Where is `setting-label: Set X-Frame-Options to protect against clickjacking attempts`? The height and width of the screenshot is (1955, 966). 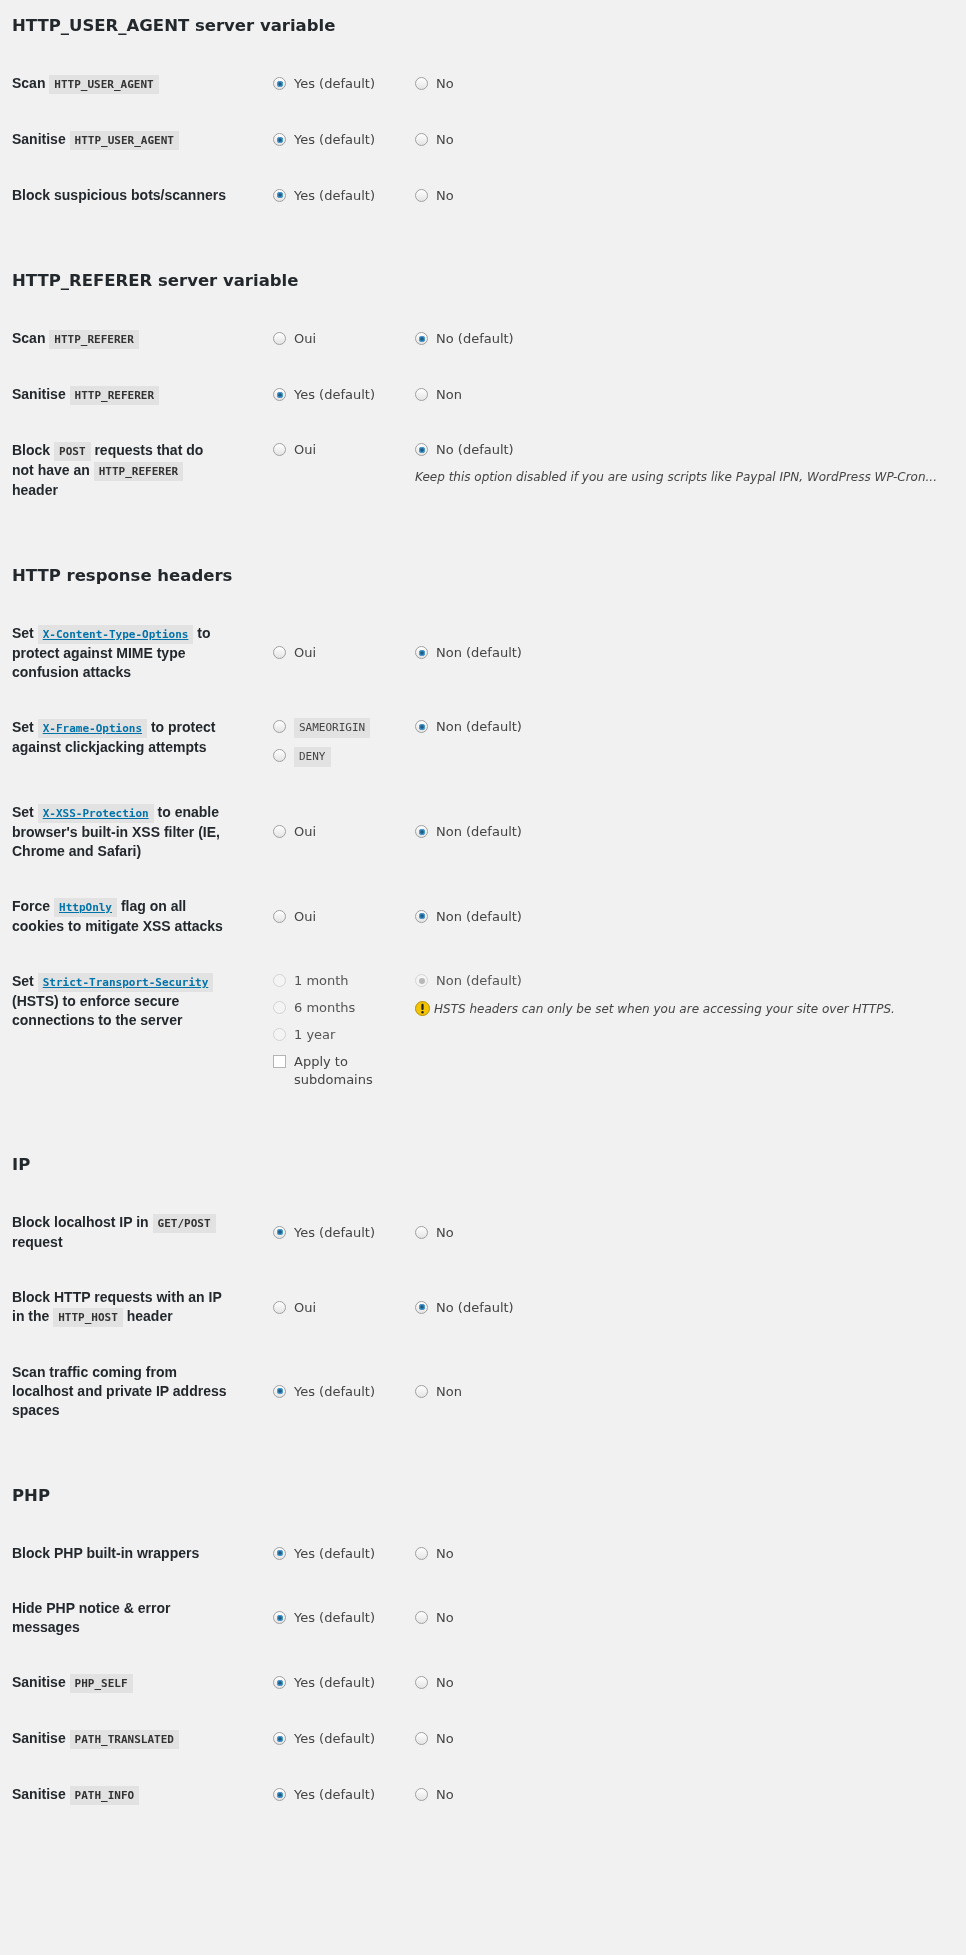
setting-label: Set X-Frame-Options to protect against clickjacking attempts is located at coordinates (114, 737).